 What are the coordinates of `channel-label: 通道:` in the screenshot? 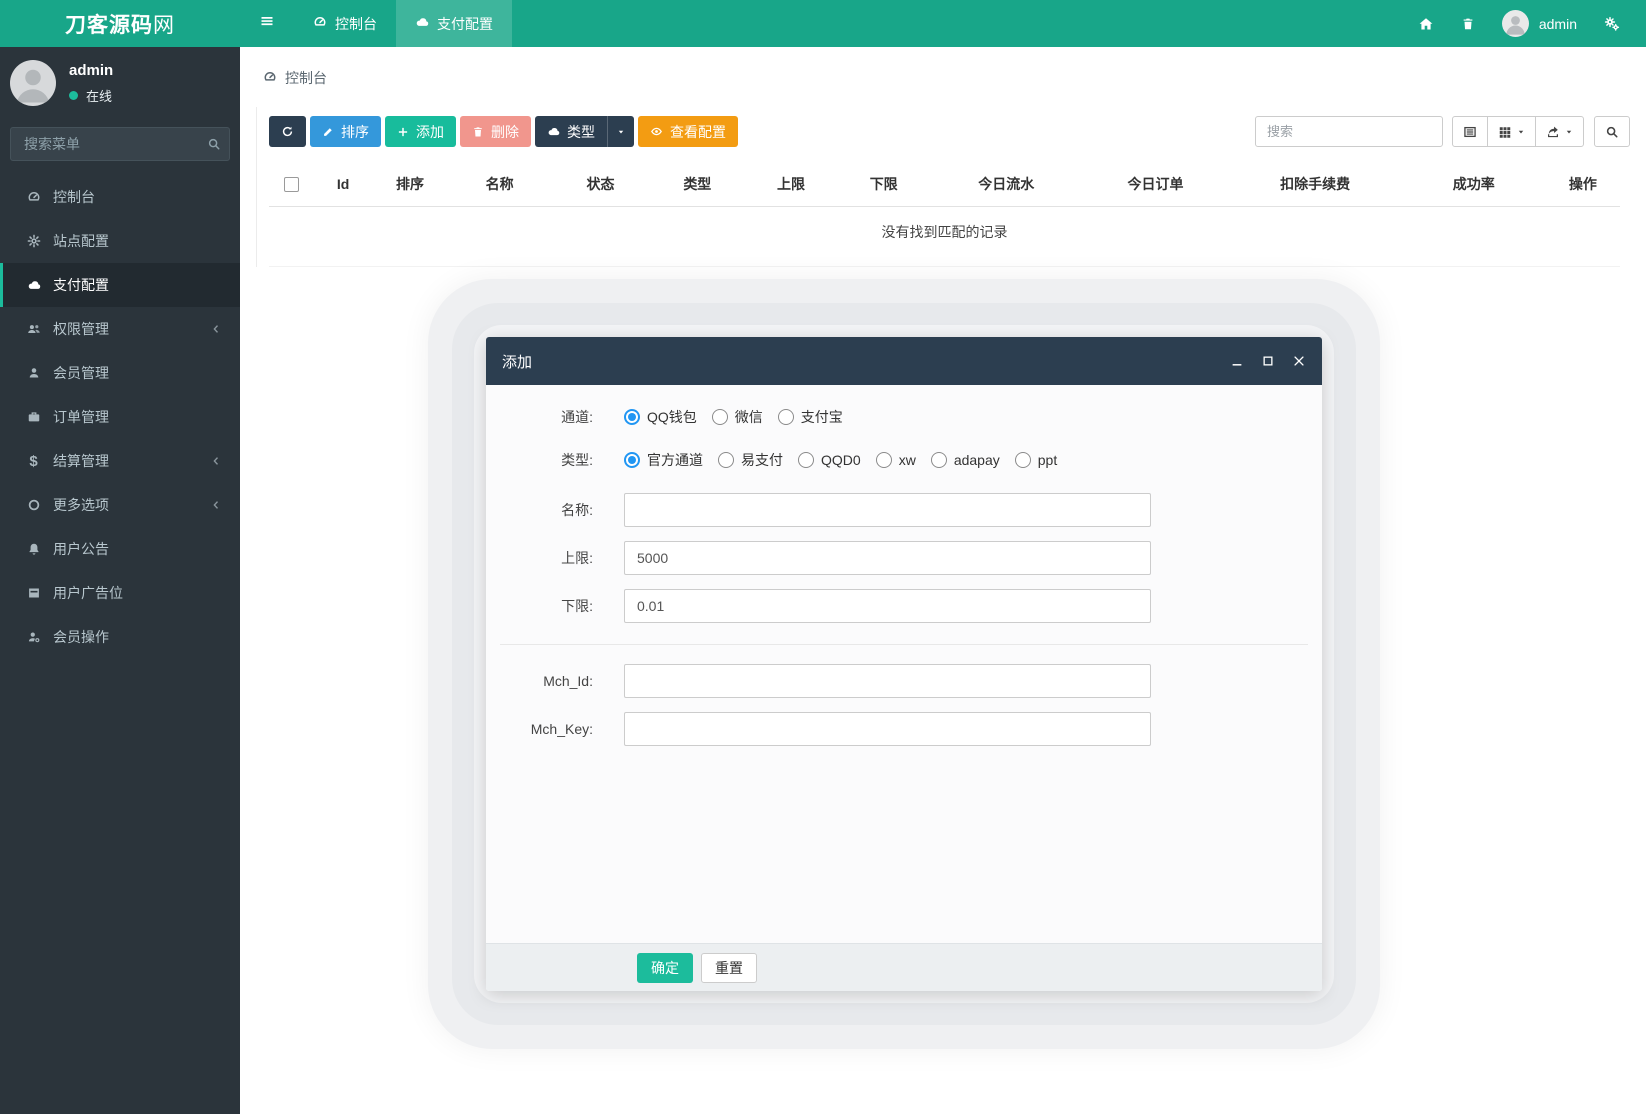 It's located at (577, 417).